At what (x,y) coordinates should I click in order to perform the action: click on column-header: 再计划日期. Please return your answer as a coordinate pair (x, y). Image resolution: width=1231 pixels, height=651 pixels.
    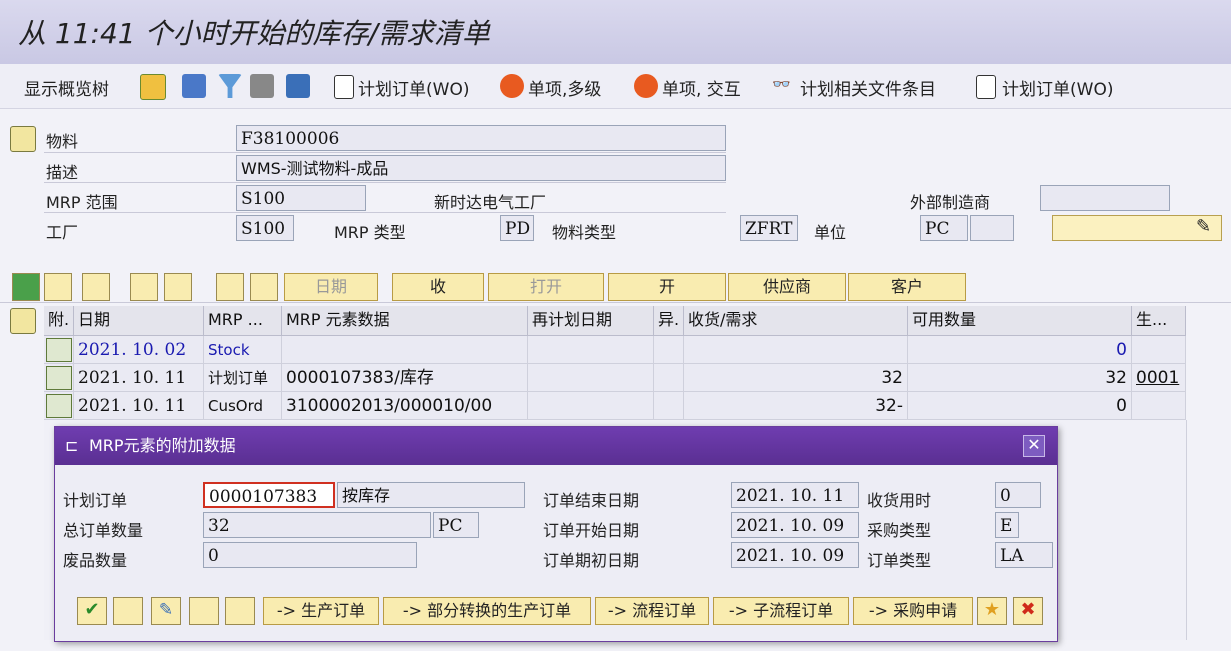
    Looking at the image, I should click on (591, 321).